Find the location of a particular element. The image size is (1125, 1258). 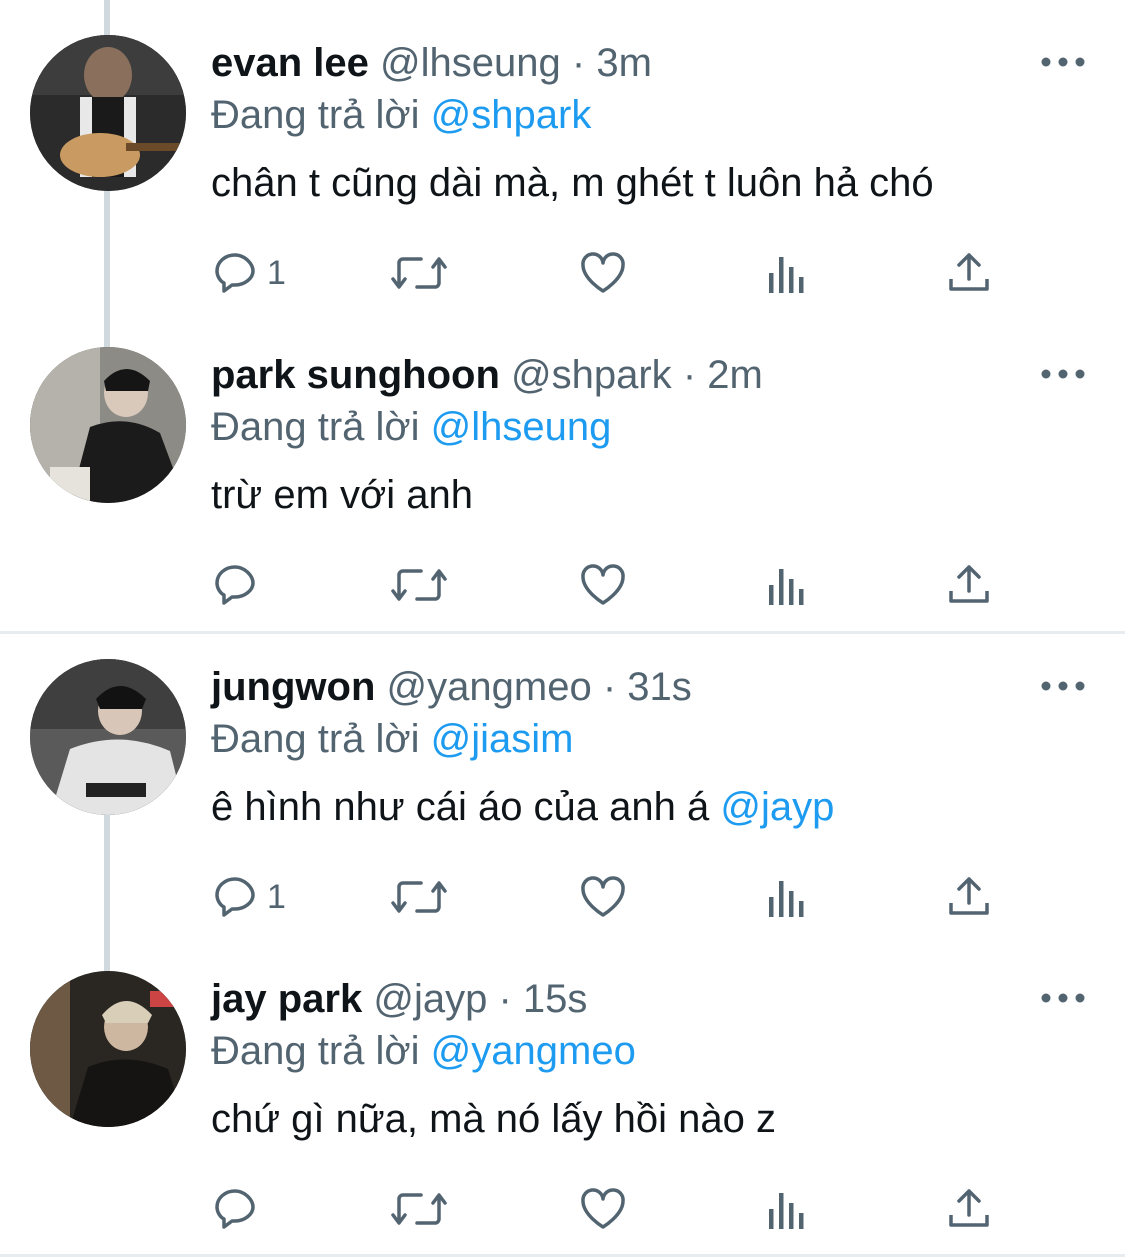

replying-to-mention: @yangmeo is located at coordinates (533, 1051).